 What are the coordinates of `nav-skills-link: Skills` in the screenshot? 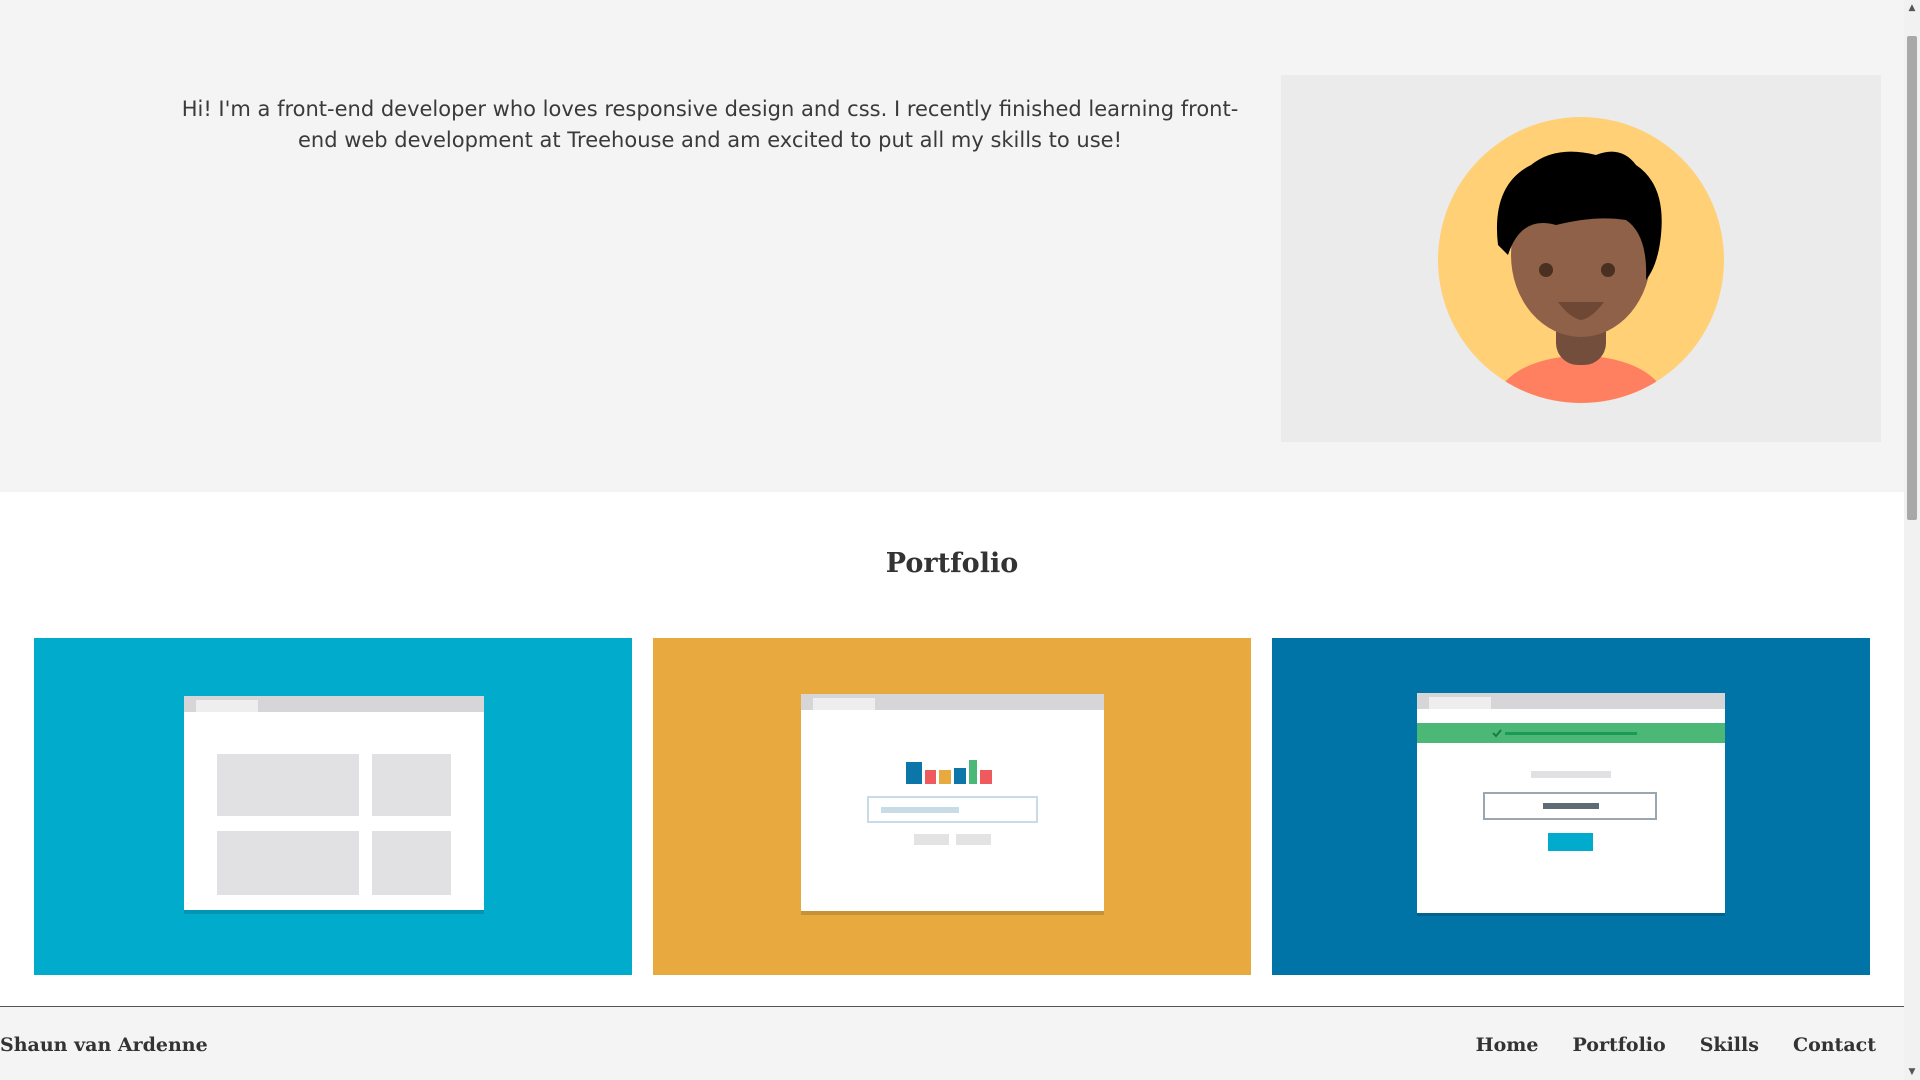 It's located at (1729, 1045).